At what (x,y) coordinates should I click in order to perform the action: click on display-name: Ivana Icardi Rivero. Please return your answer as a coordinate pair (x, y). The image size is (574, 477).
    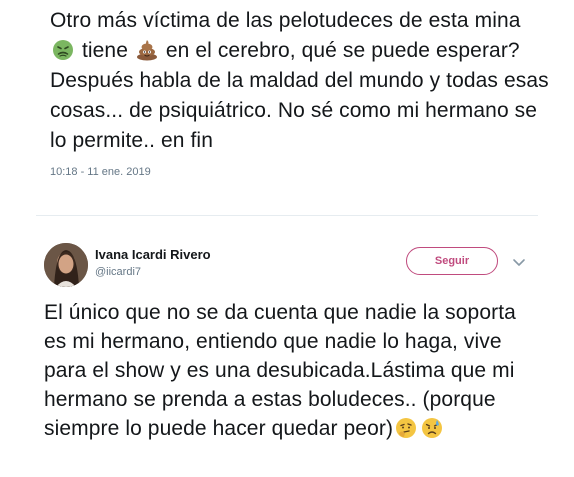
    Looking at the image, I should click on (153, 254).